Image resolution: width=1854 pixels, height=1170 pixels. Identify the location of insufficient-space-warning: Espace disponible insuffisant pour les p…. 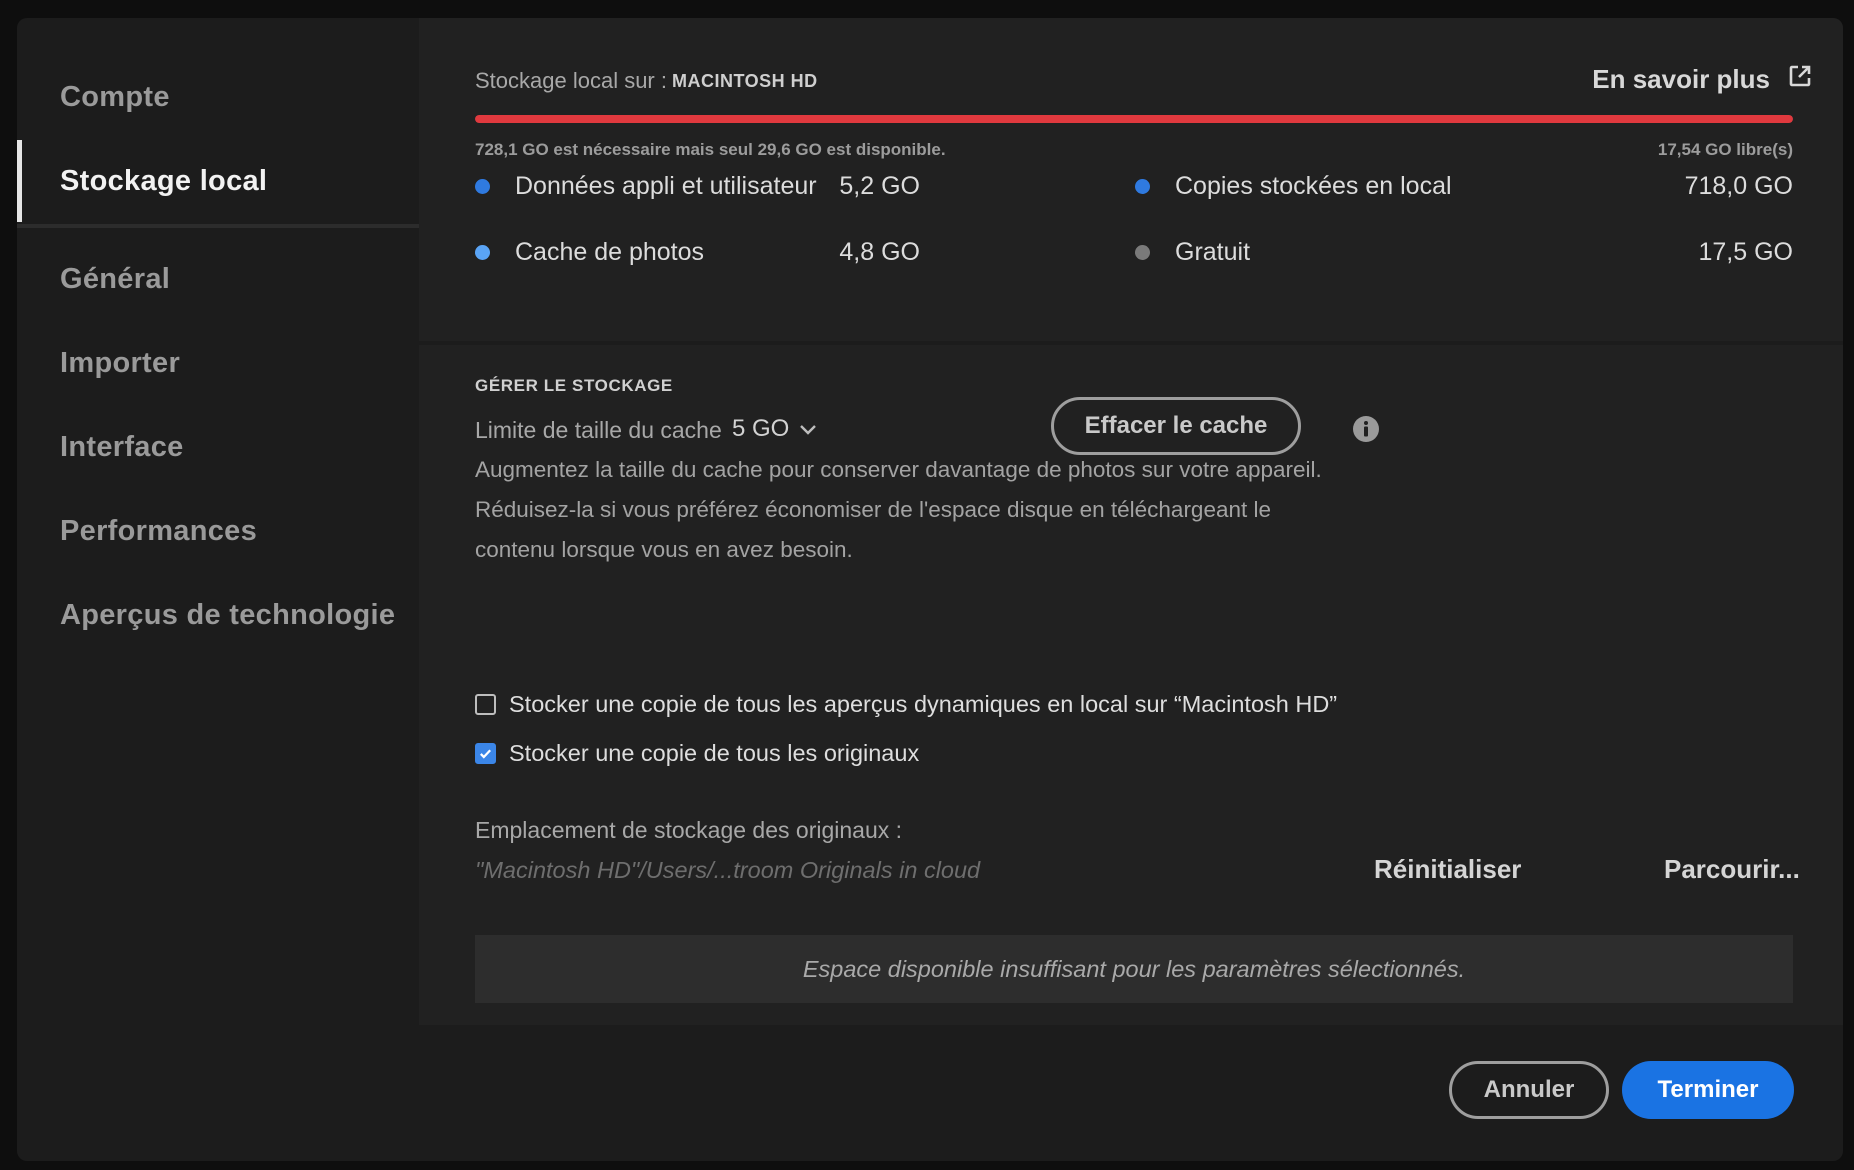
(1134, 969).